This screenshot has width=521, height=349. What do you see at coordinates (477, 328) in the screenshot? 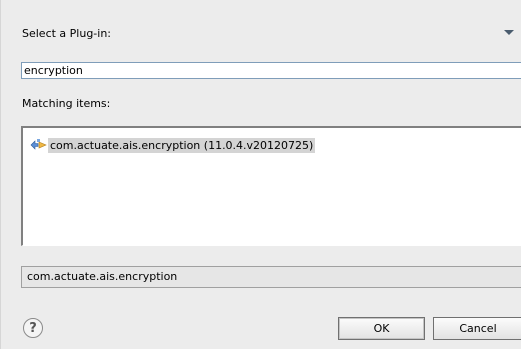
I see `cancel-button: Cancel` at bounding box center [477, 328].